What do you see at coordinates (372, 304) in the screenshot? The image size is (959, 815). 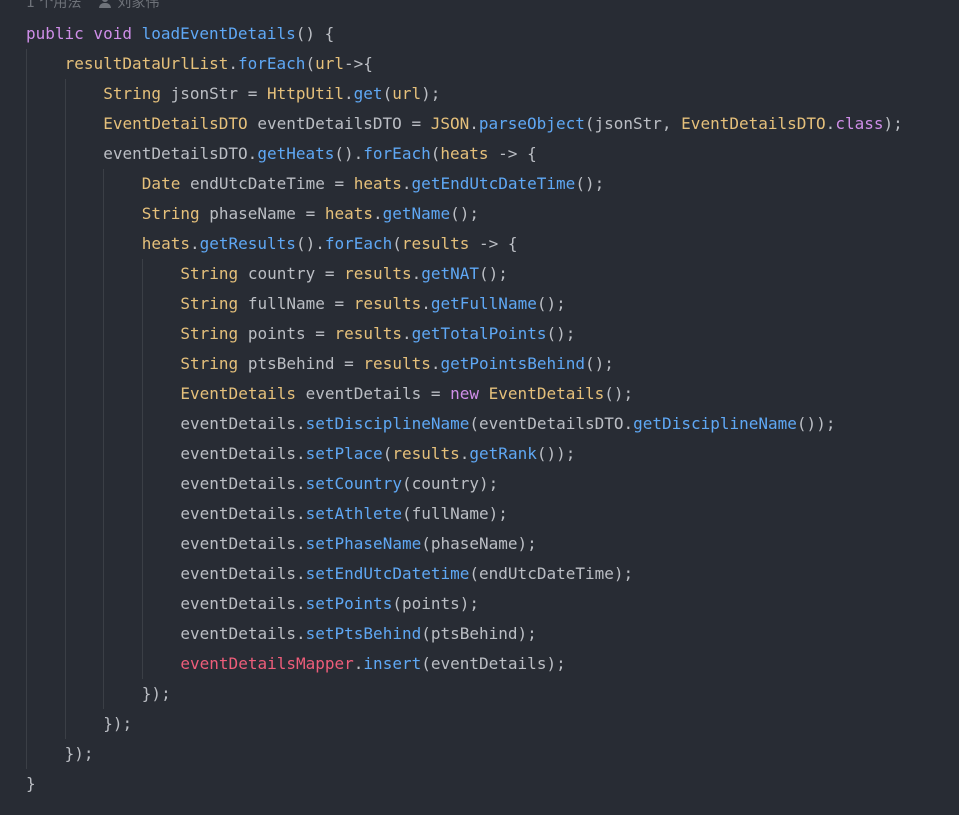 I see `code-line: String fullName = results.getFullName();` at bounding box center [372, 304].